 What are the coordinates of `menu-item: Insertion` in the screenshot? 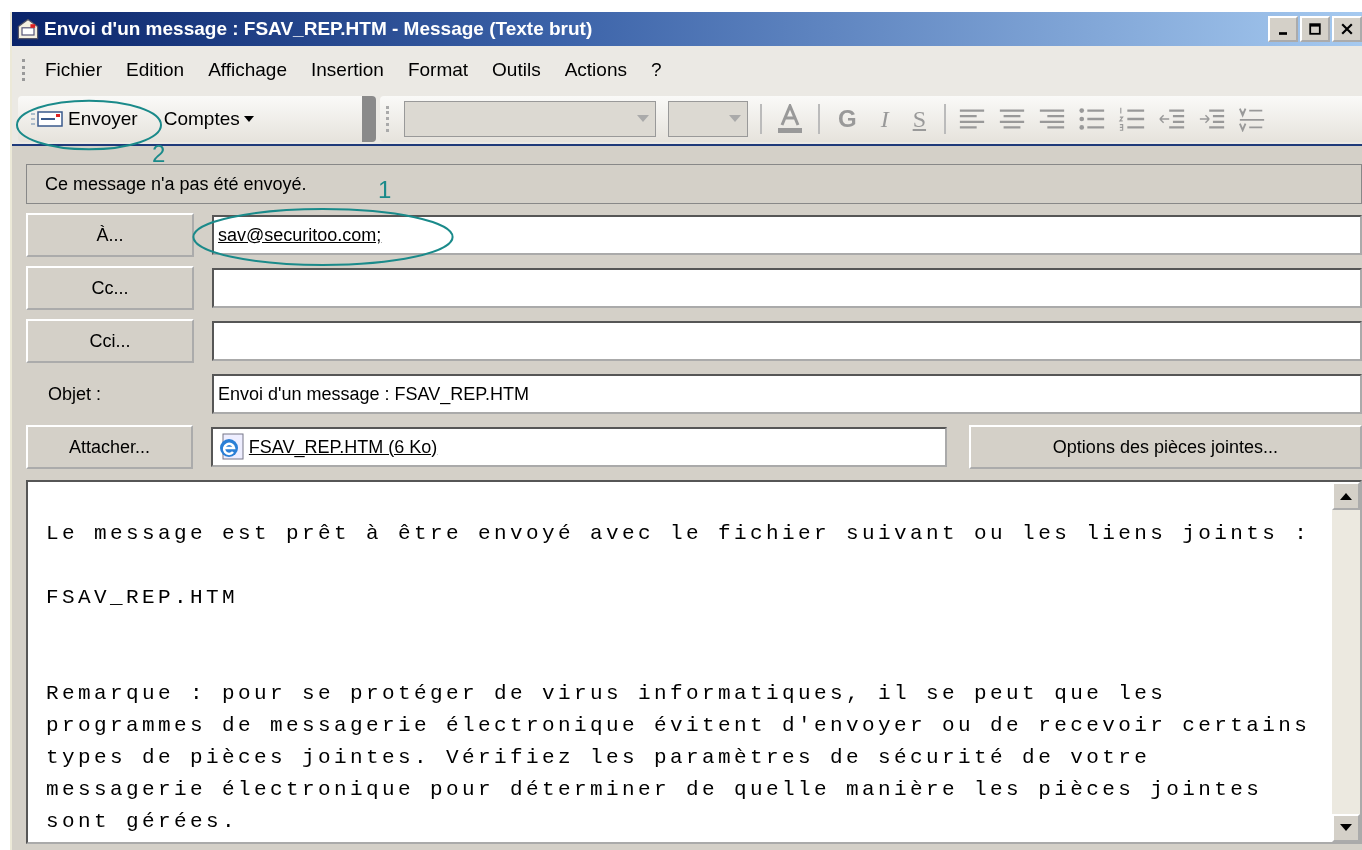 It's located at (347, 70).